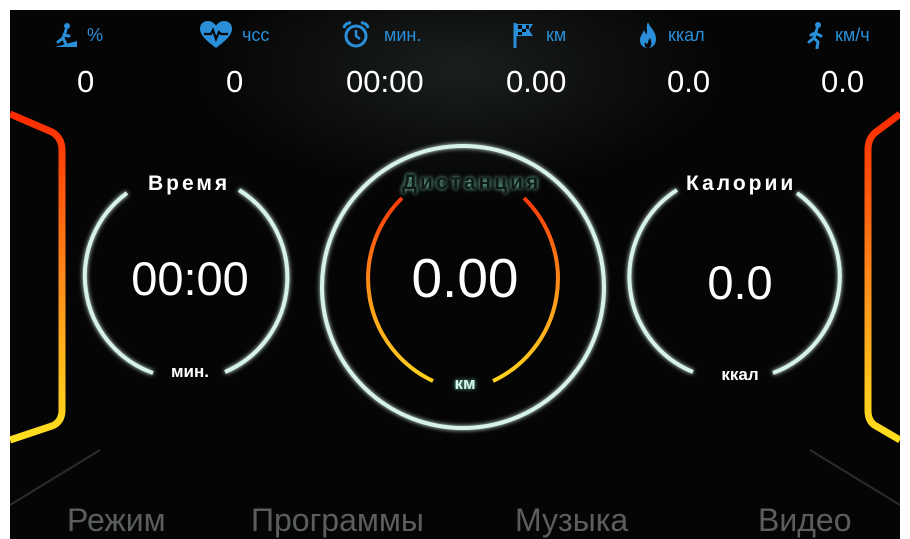  What do you see at coordinates (385, 81) in the screenshot?
I see `stat-value: 00:00` at bounding box center [385, 81].